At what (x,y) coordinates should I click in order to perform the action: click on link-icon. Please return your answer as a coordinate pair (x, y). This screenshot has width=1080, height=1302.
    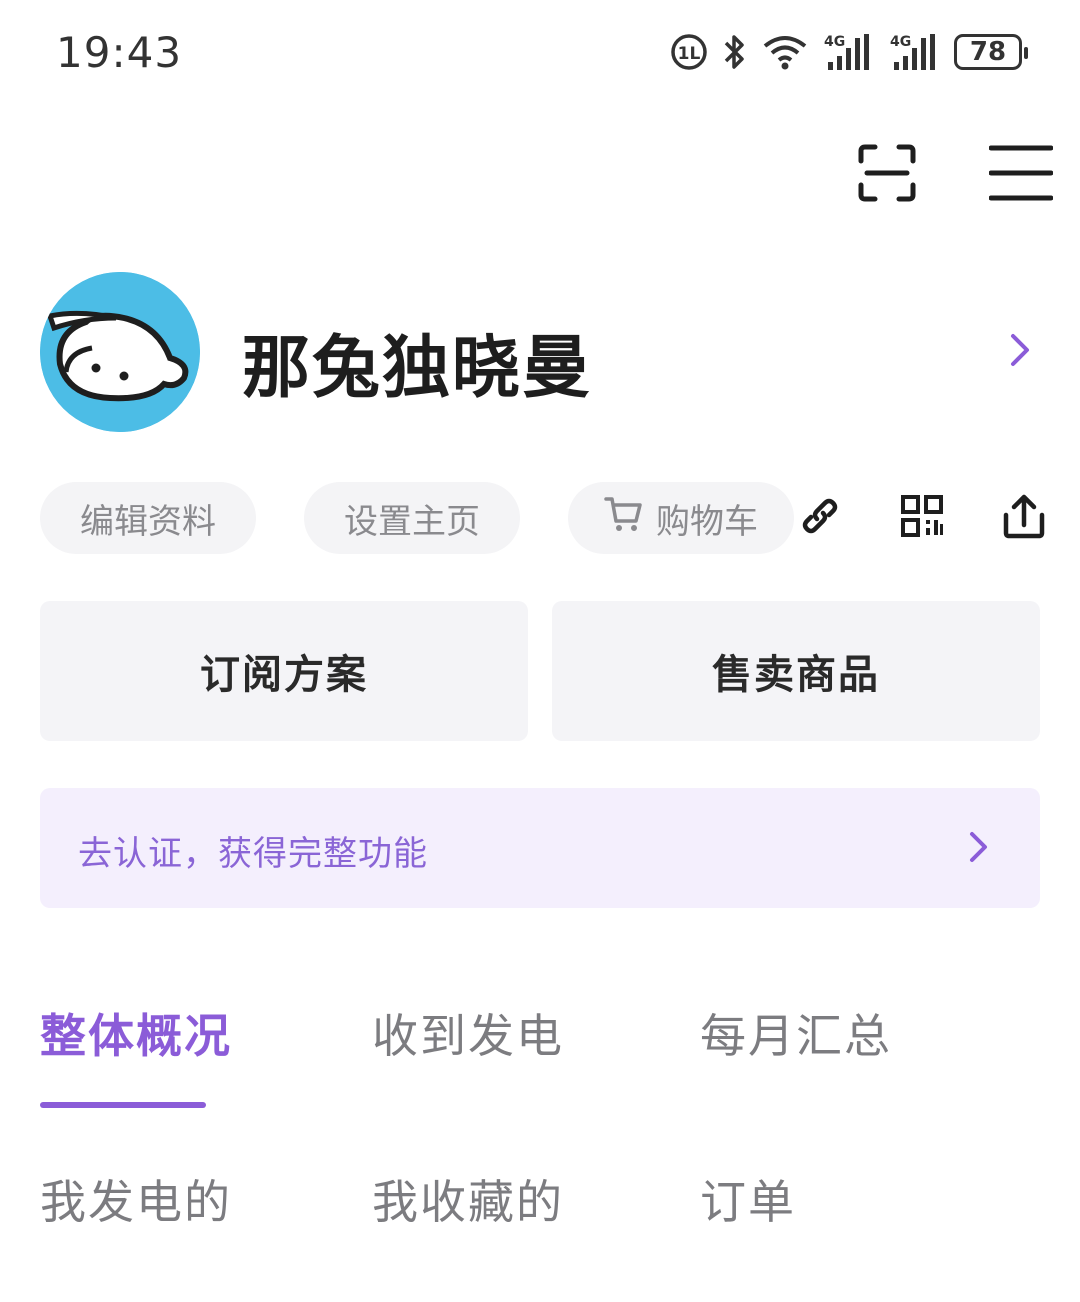
    Looking at the image, I should click on (820, 518).